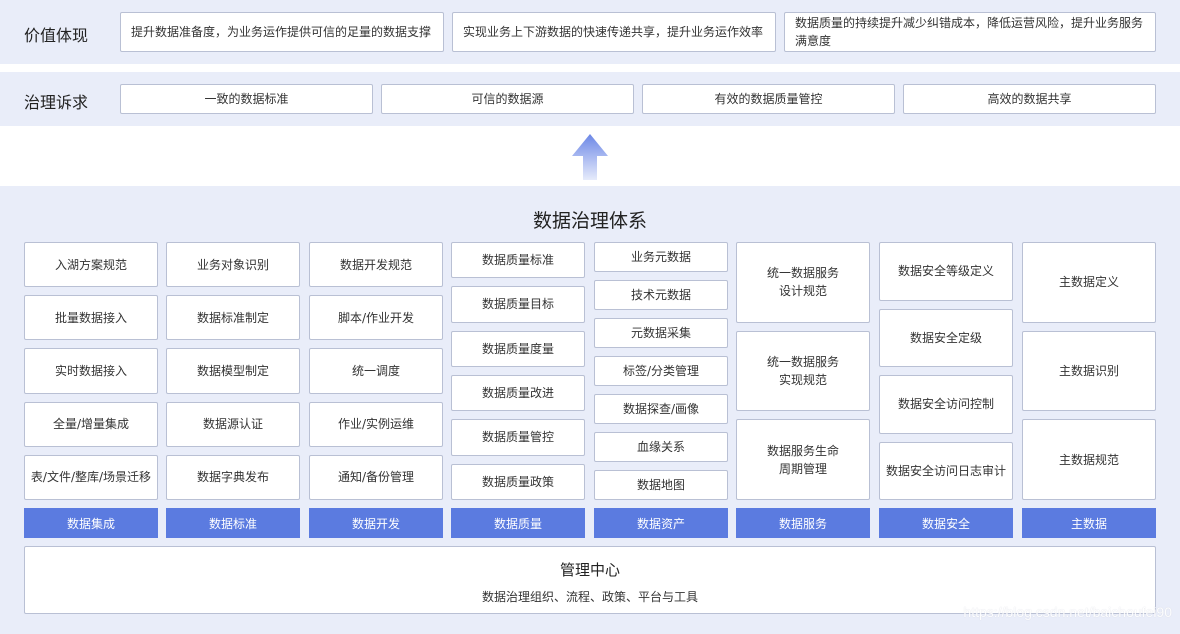 Image resolution: width=1180 pixels, height=634 pixels. I want to click on system-column: 数据开发规范 脚本/作业开发 统一调度作业/实例运维 通知/备份管理, so click(376, 371).